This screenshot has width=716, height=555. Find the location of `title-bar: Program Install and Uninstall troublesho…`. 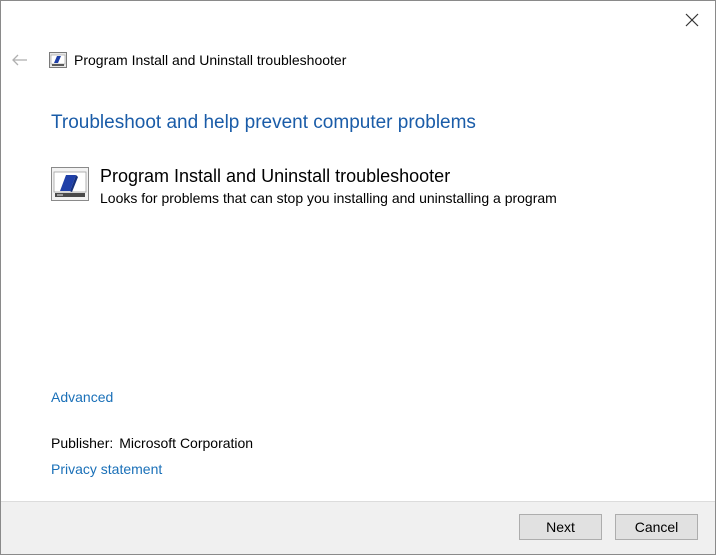

title-bar: Program Install and Uninstall troublesho… is located at coordinates (331, 60).